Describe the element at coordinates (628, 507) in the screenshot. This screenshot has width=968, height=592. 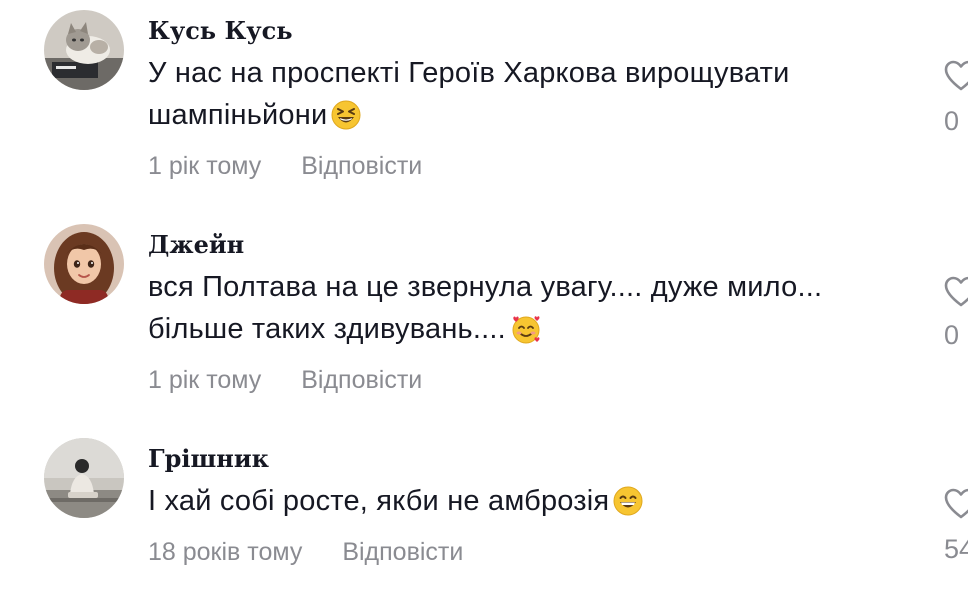
I see `beaming-face-icon` at that location.